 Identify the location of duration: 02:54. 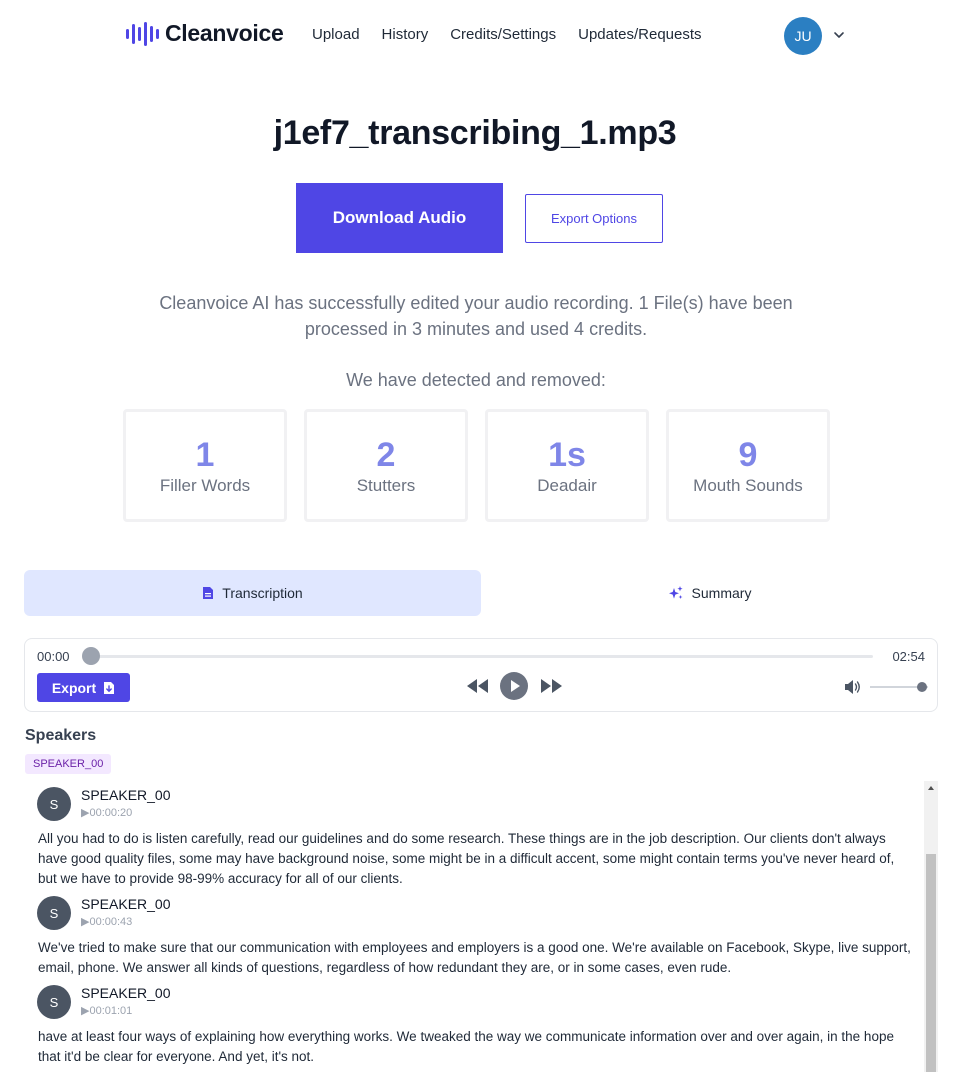
(908, 656).